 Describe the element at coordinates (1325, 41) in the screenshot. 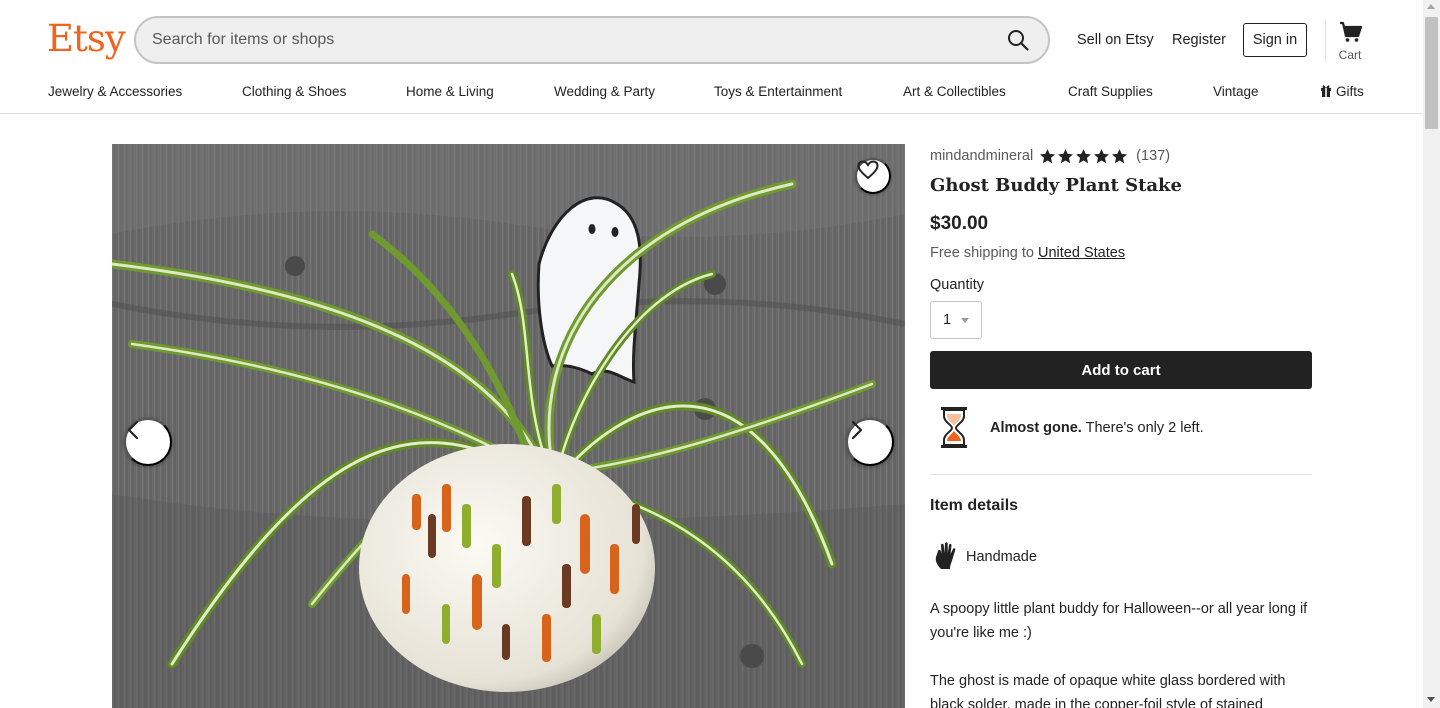

I see `header-divider` at that location.